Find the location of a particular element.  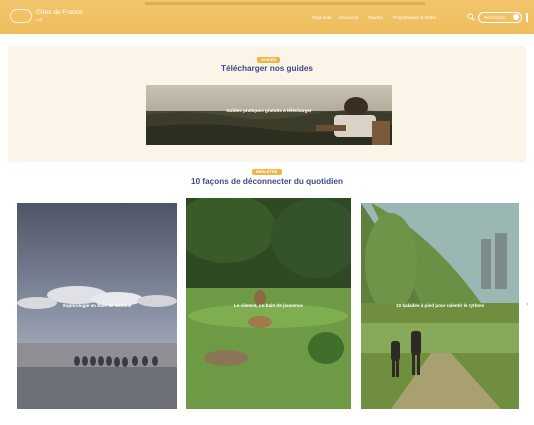

account-icon is located at coordinates (516, 17).